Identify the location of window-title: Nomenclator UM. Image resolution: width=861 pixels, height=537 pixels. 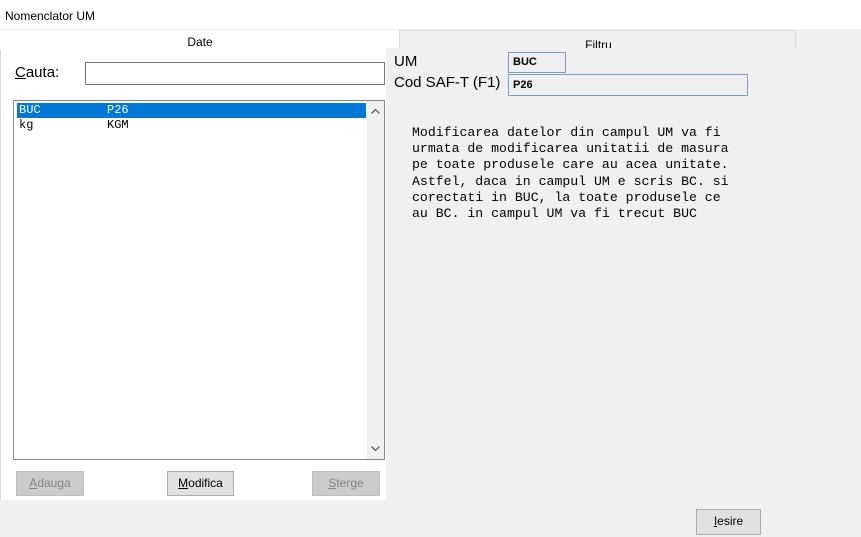
(50, 16).